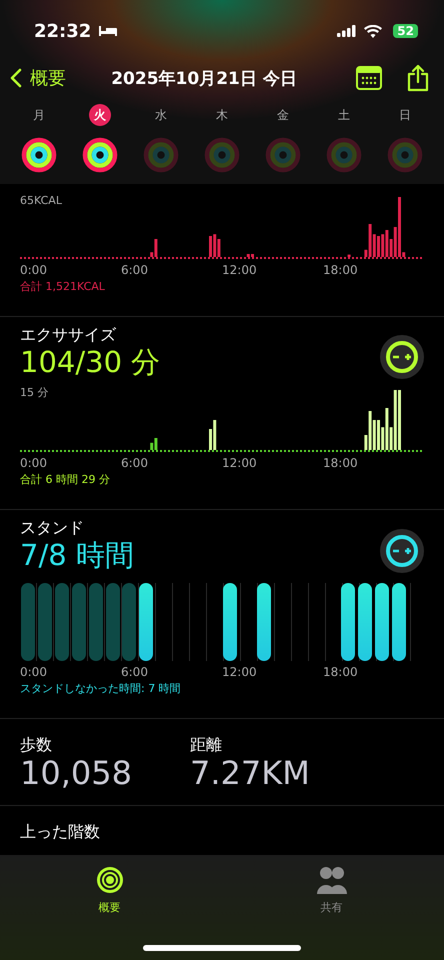 The width and height of the screenshot is (444, 960). What do you see at coordinates (39, 115) in the screenshot?
I see `weekday-label: 月` at bounding box center [39, 115].